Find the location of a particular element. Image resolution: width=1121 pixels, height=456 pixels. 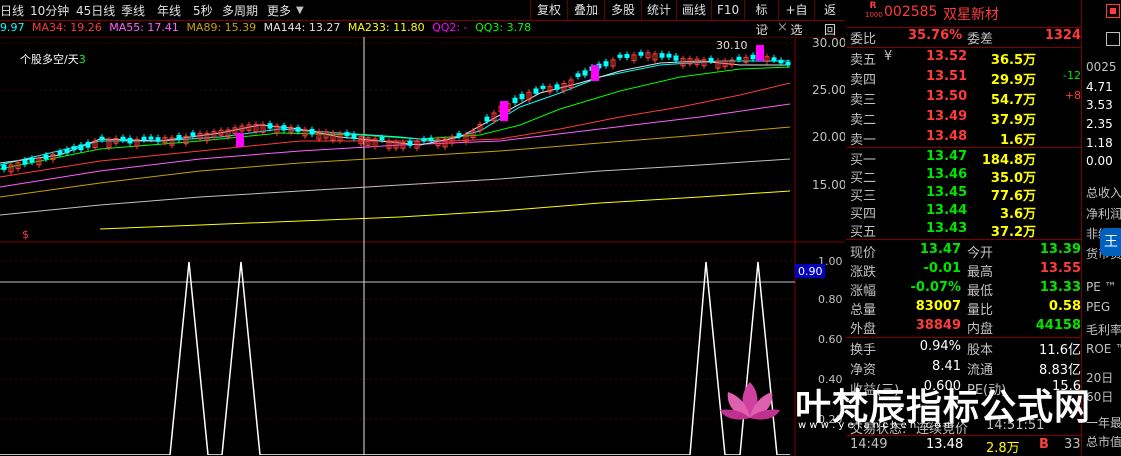

ask-change: -12 is located at coordinates (1072, 75).